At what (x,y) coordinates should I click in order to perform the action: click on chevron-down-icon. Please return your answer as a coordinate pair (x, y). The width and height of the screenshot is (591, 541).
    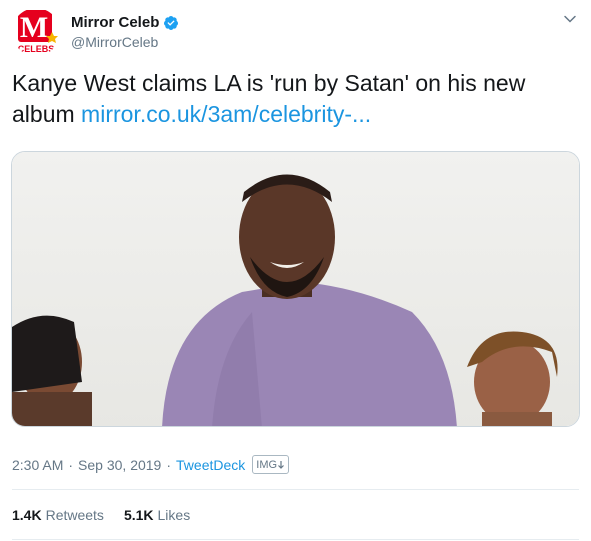
    Looking at the image, I should click on (570, 19).